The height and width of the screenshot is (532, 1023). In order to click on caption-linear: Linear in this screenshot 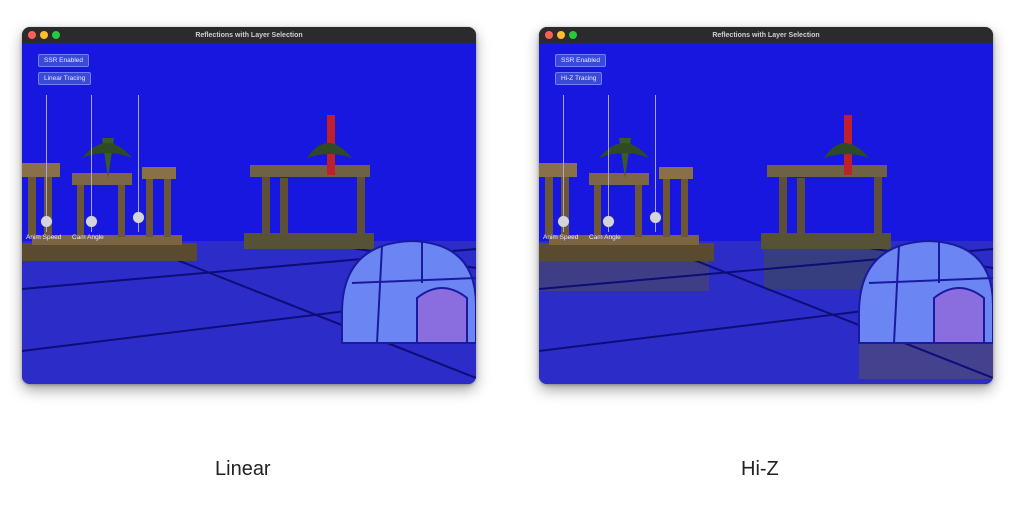, I will do `click(243, 469)`.